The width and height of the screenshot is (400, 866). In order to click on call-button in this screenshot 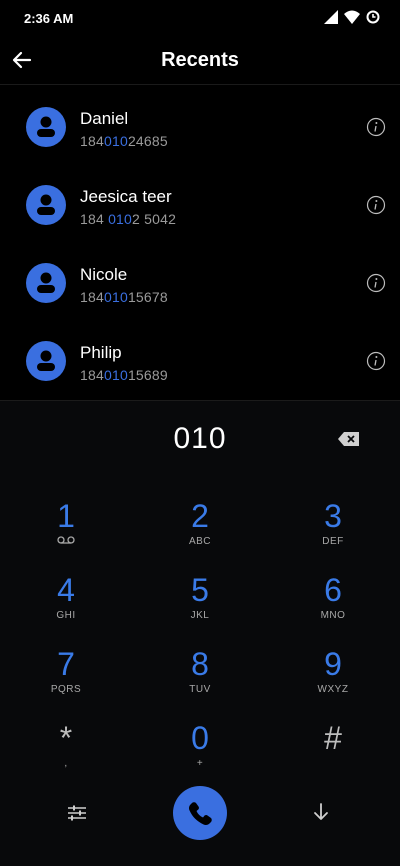, I will do `click(200, 813)`.